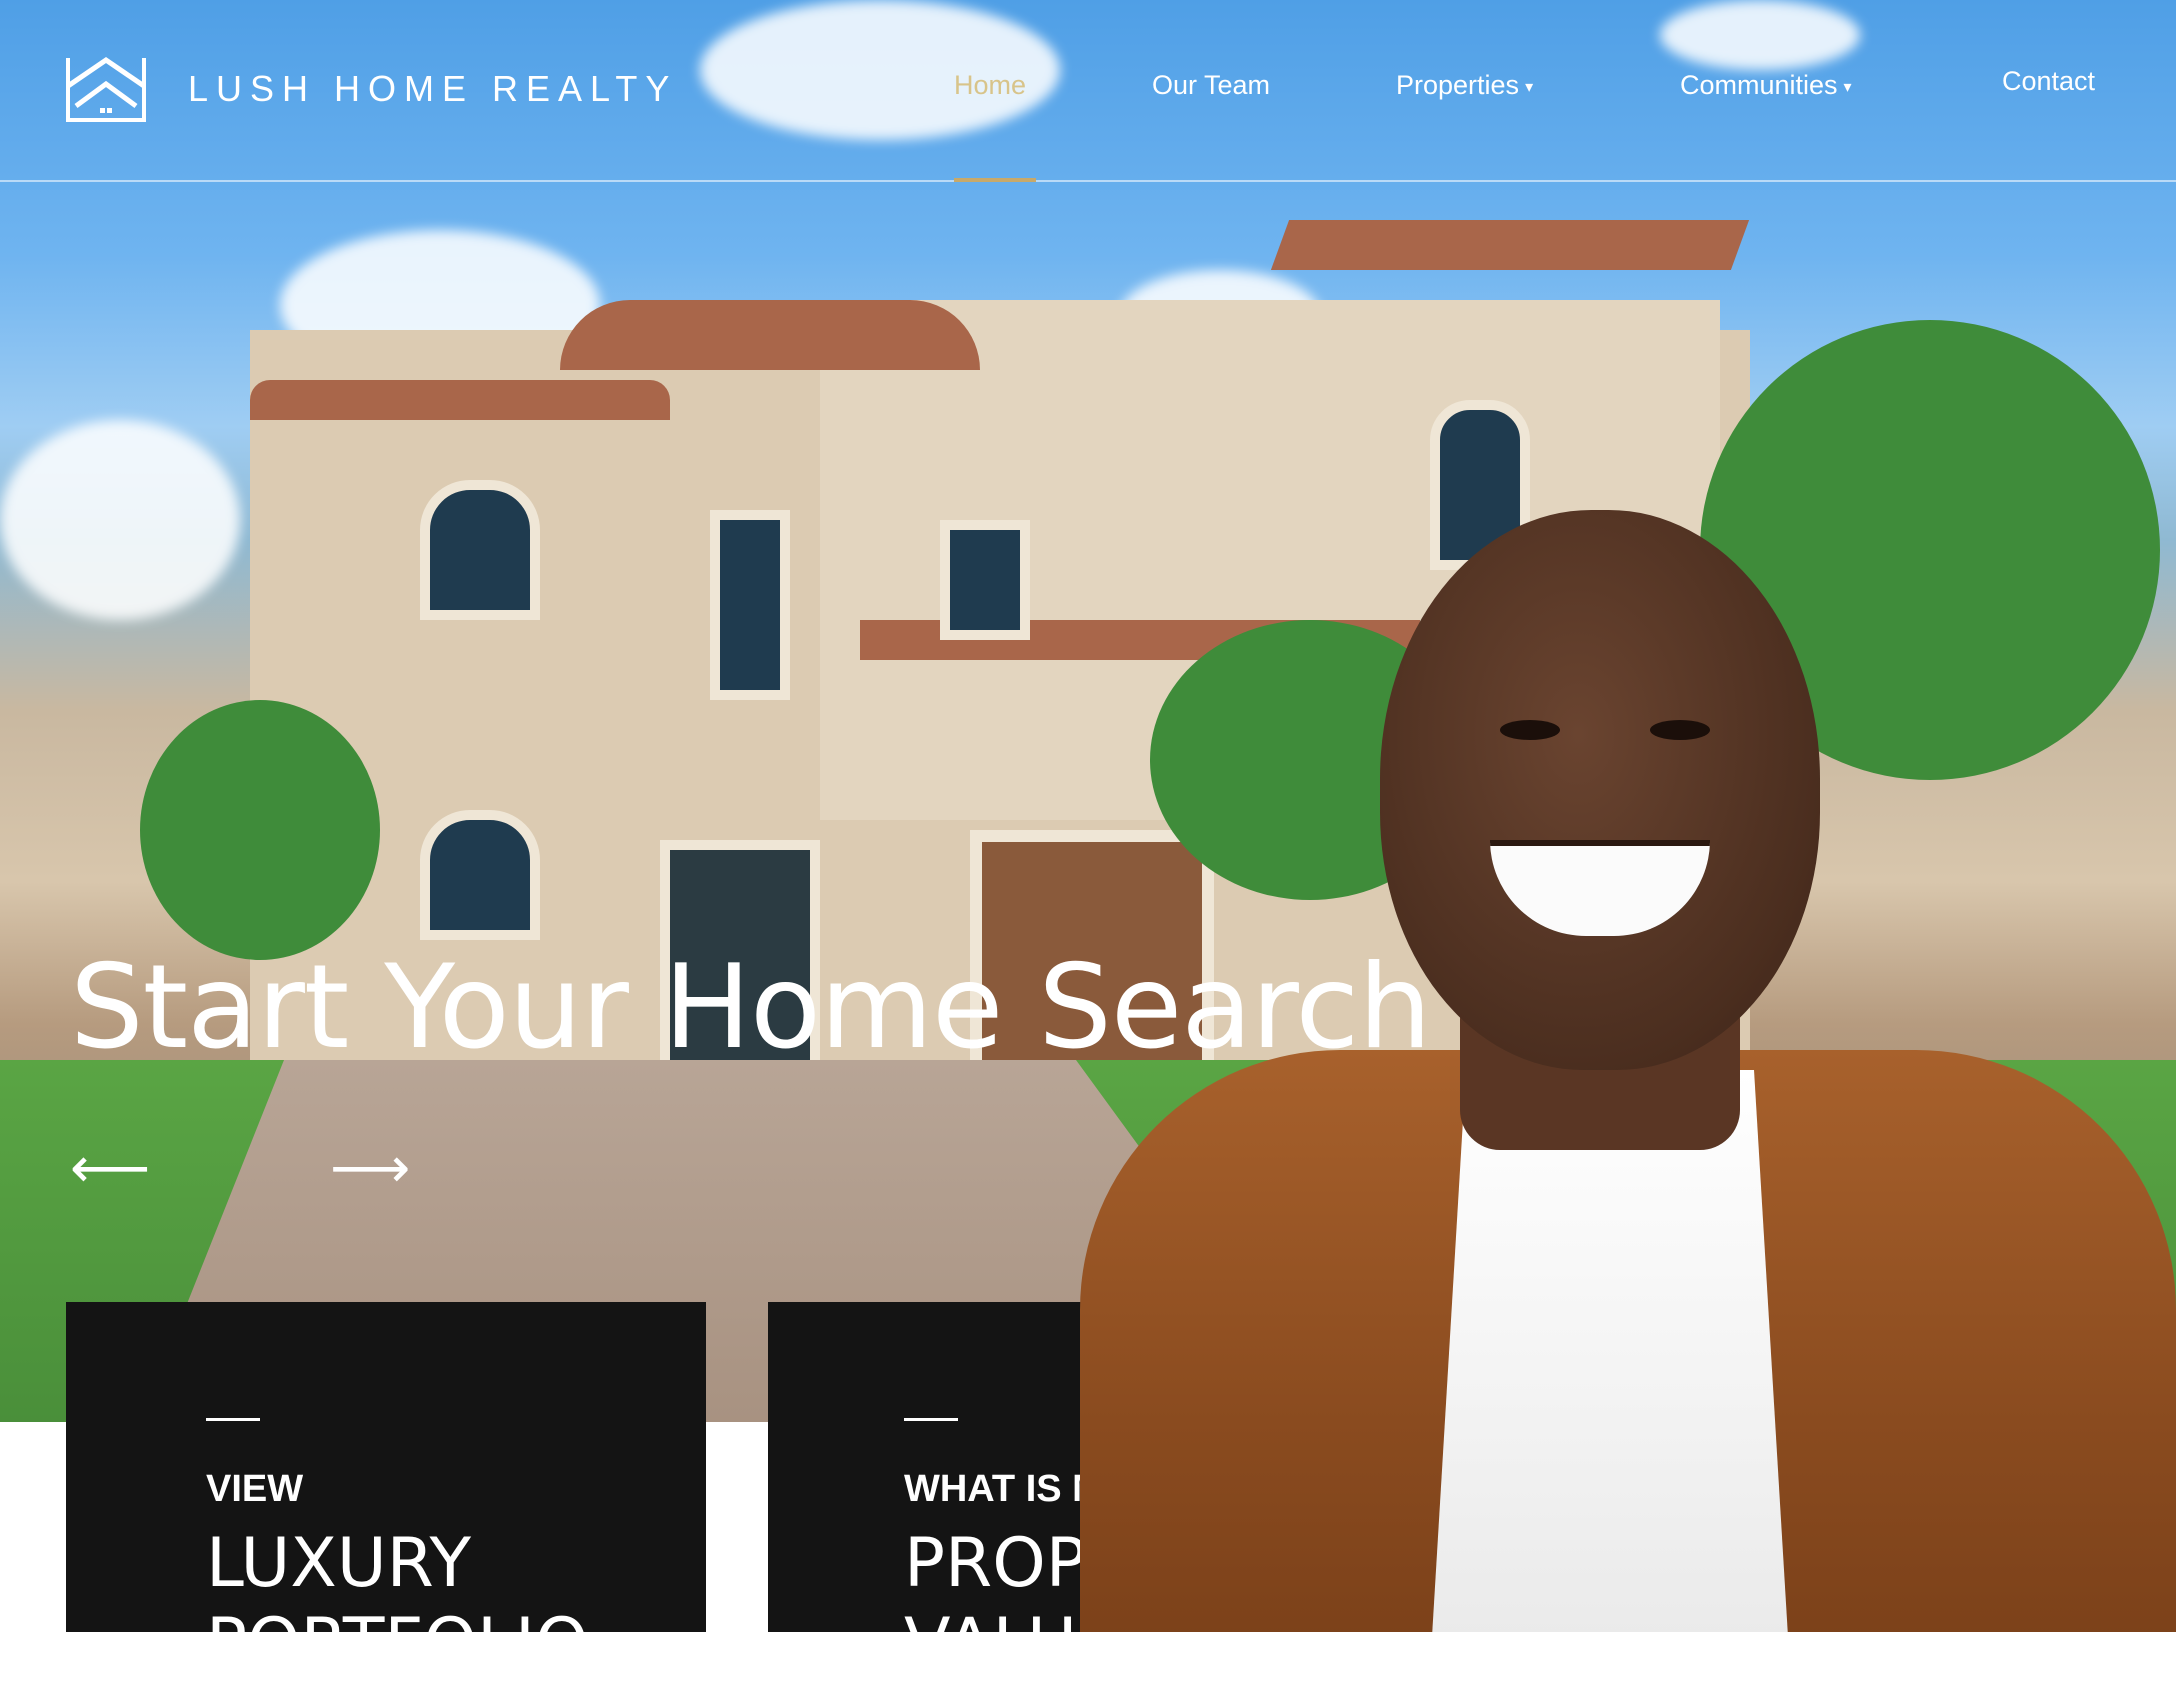  I want to click on card-title-line2: PORTFOLIO, so click(397, 1643).